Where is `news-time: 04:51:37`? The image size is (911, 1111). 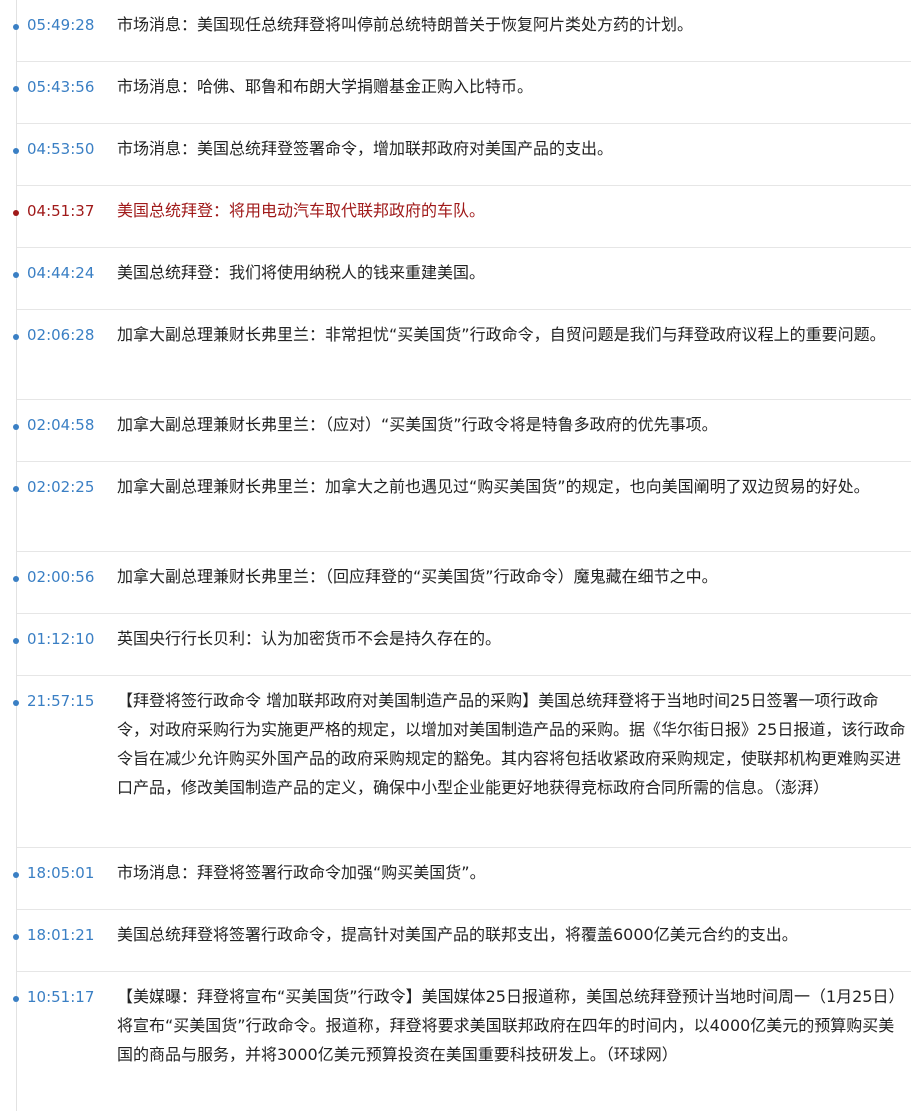 news-time: 04:51:37 is located at coordinates (61, 211).